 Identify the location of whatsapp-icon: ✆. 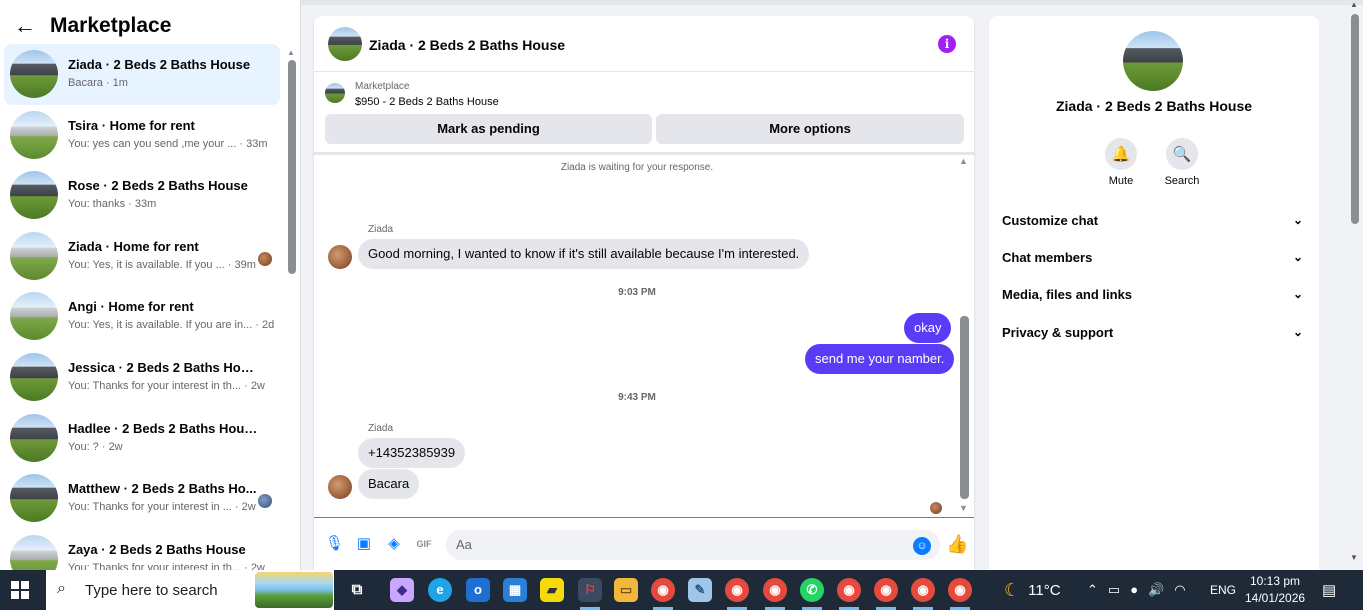
(812, 594).